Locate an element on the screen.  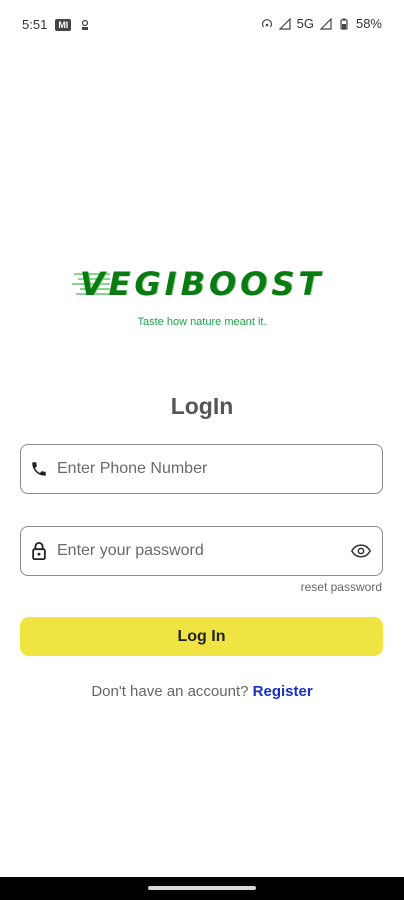
register-prompt: Don't have an account? Register is located at coordinates (202, 691).